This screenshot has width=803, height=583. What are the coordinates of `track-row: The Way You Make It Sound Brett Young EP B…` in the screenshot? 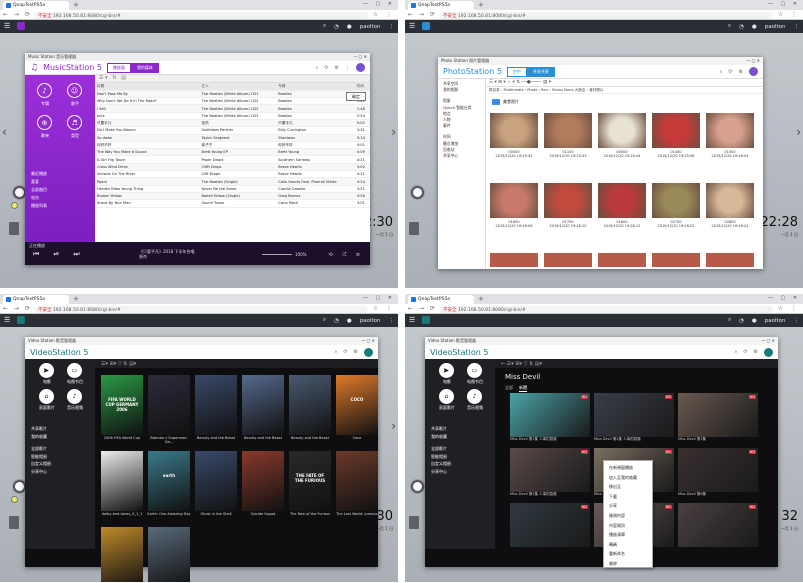 It's located at (232, 152).